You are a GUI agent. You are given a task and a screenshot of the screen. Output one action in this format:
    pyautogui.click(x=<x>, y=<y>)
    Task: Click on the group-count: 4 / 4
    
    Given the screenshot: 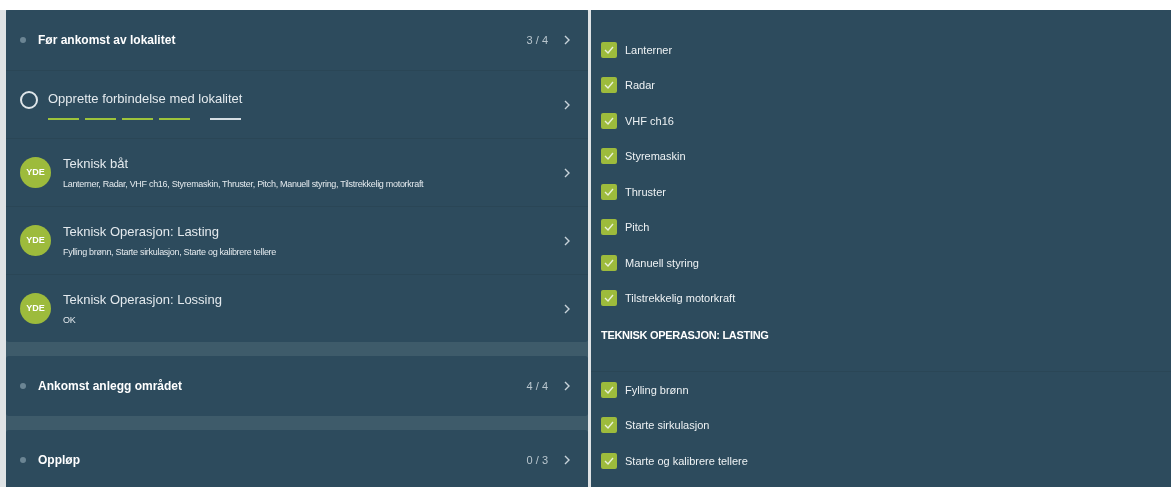 What is the action you would take?
    pyautogui.click(x=537, y=386)
    